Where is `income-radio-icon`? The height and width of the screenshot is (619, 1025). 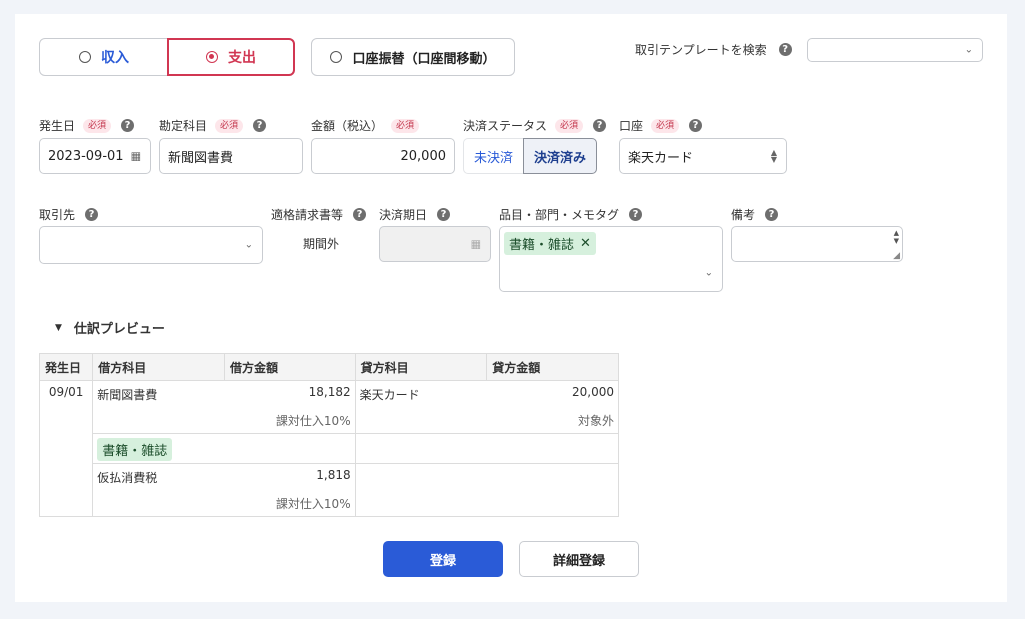
income-radio-icon is located at coordinates (85, 57).